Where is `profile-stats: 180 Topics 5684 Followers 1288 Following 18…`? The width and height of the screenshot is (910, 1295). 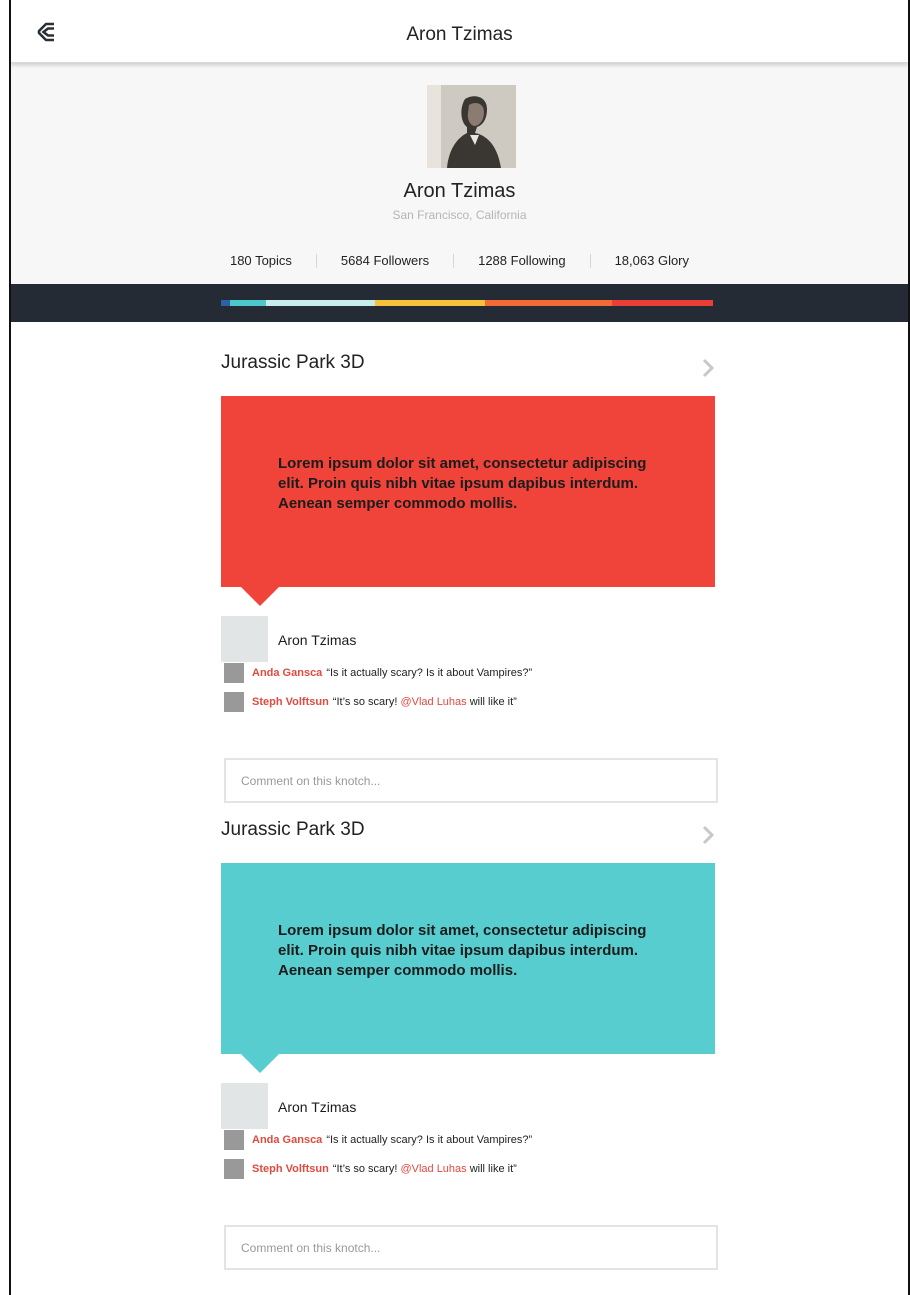
profile-stats: 180 Topics 5684 Followers 1288 Following 18… is located at coordinates (459, 260).